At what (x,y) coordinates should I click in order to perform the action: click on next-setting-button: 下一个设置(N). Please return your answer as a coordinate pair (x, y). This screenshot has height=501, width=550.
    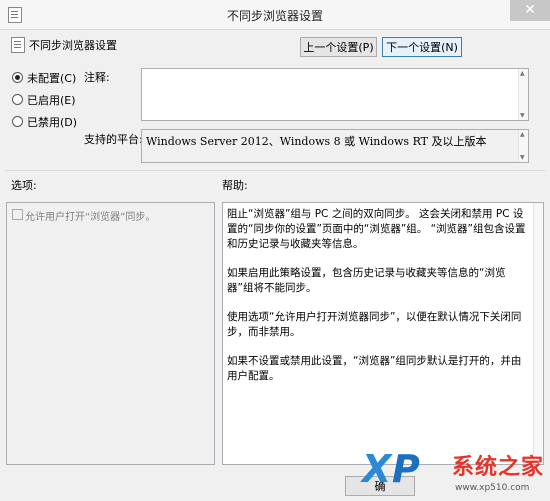
    Looking at the image, I should click on (422, 47).